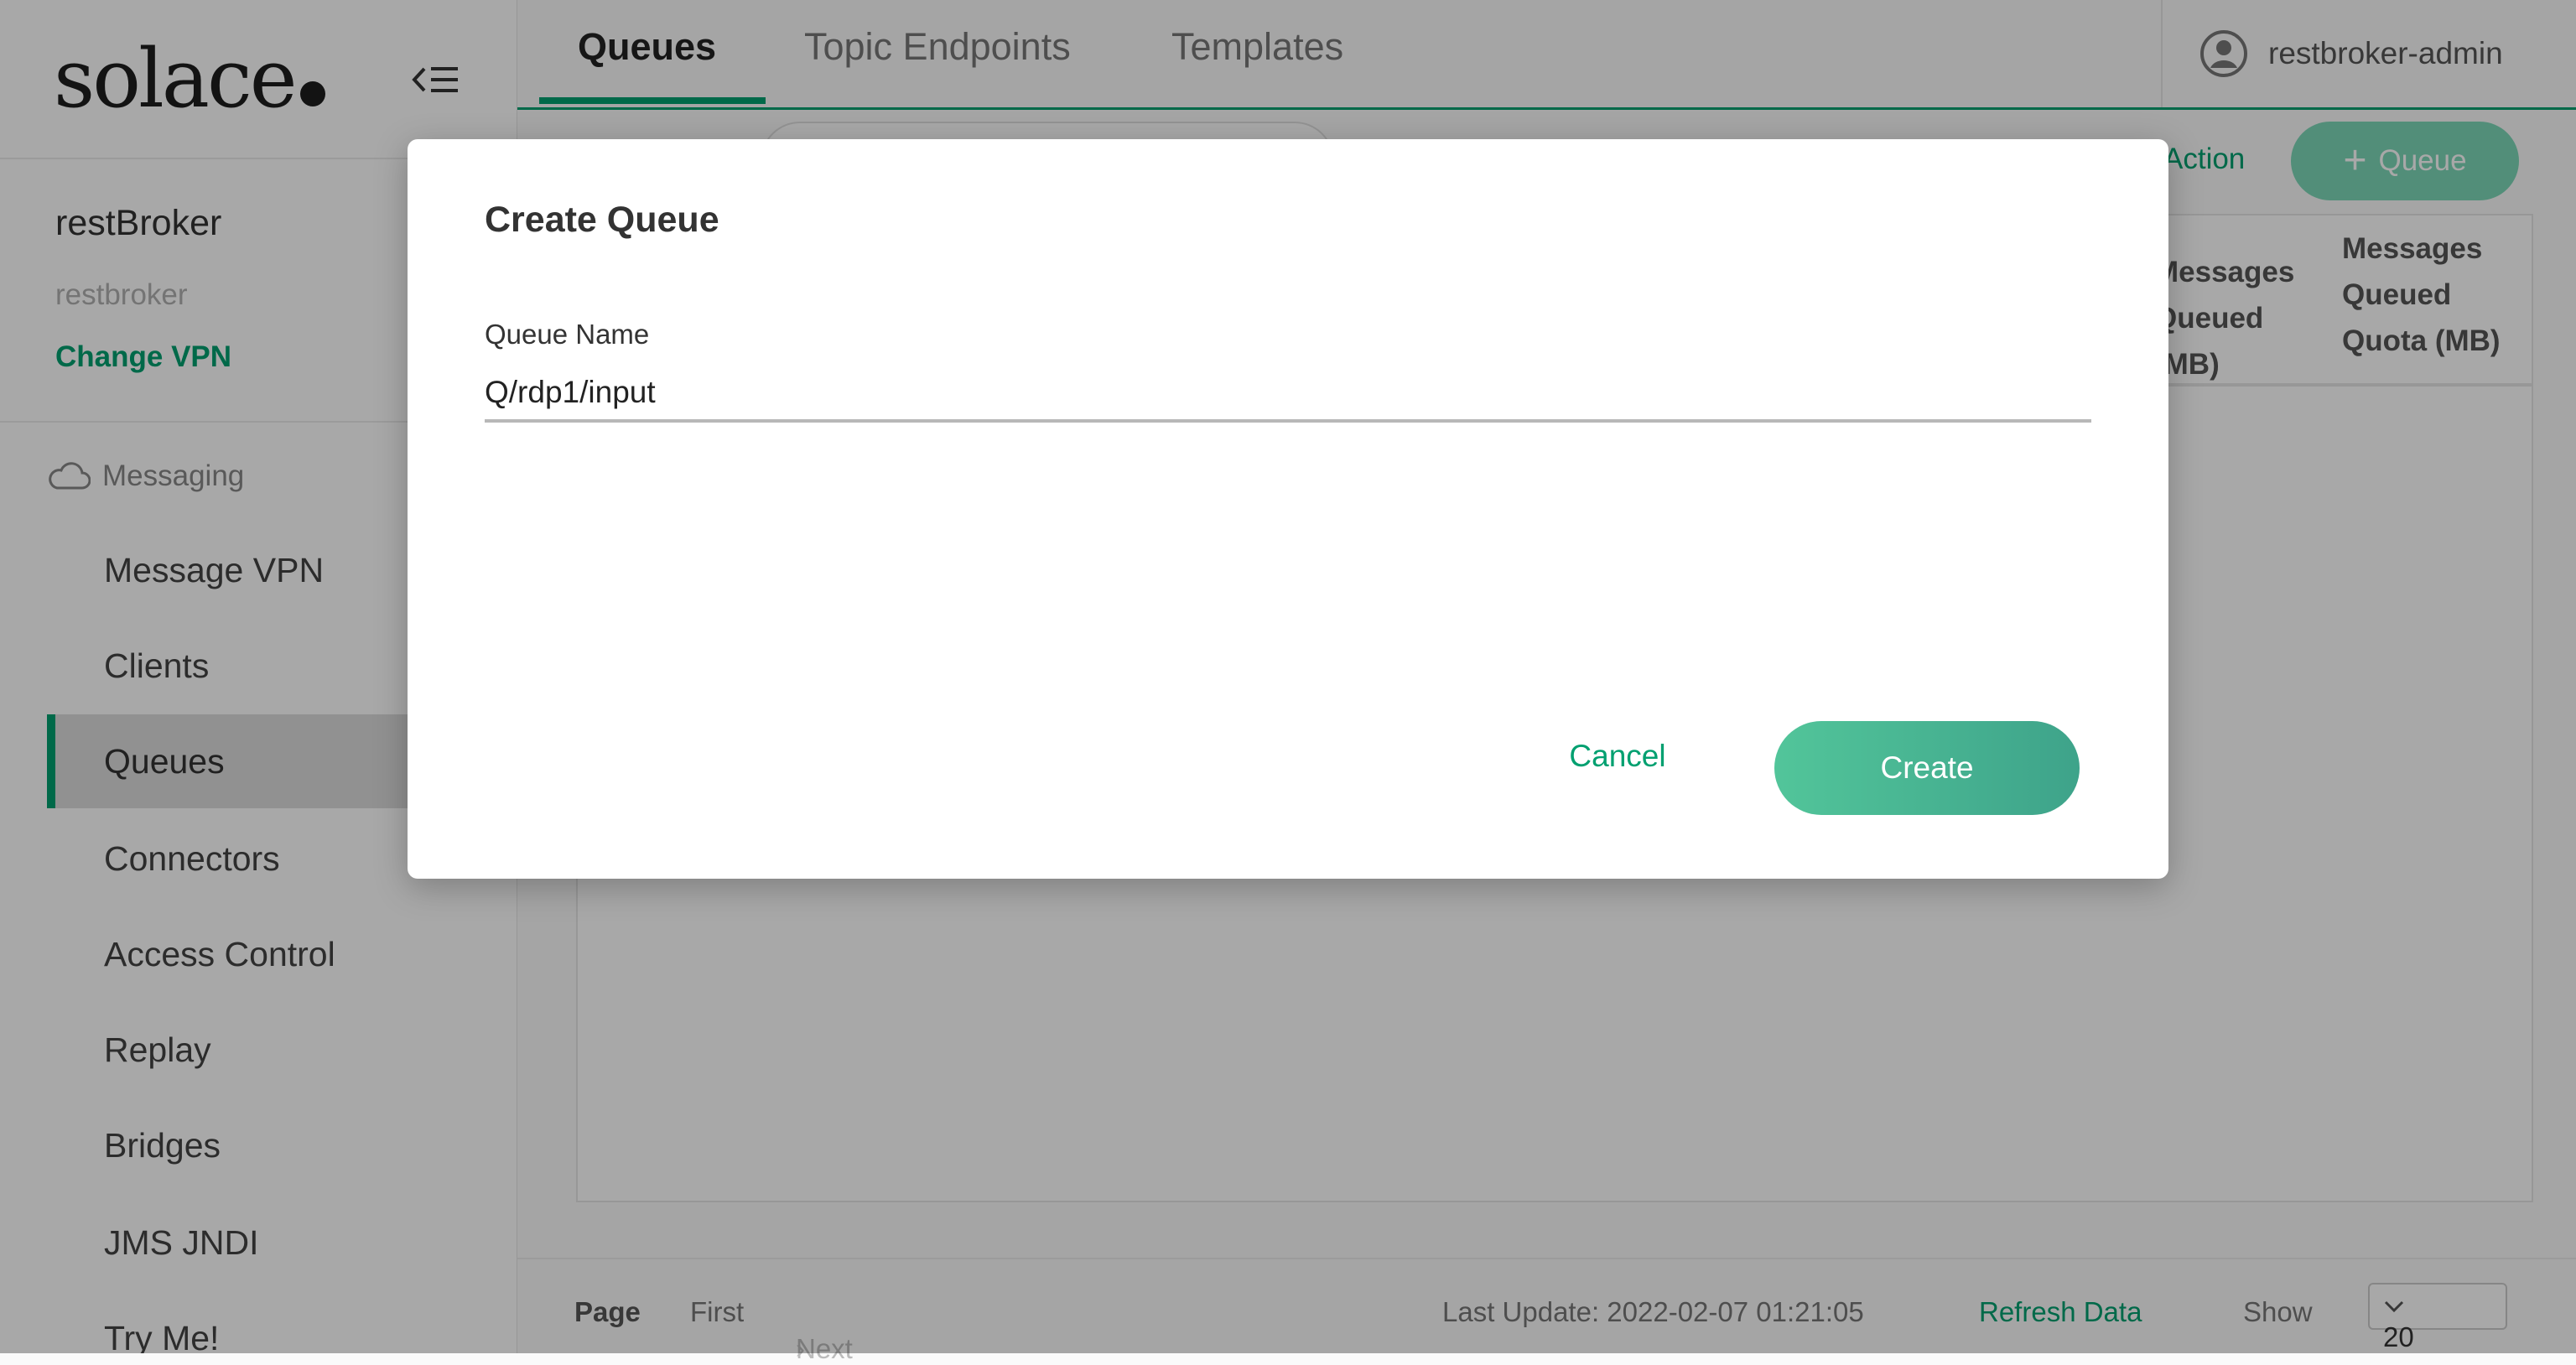  I want to click on queue-name-label: Queue Name, so click(567, 334).